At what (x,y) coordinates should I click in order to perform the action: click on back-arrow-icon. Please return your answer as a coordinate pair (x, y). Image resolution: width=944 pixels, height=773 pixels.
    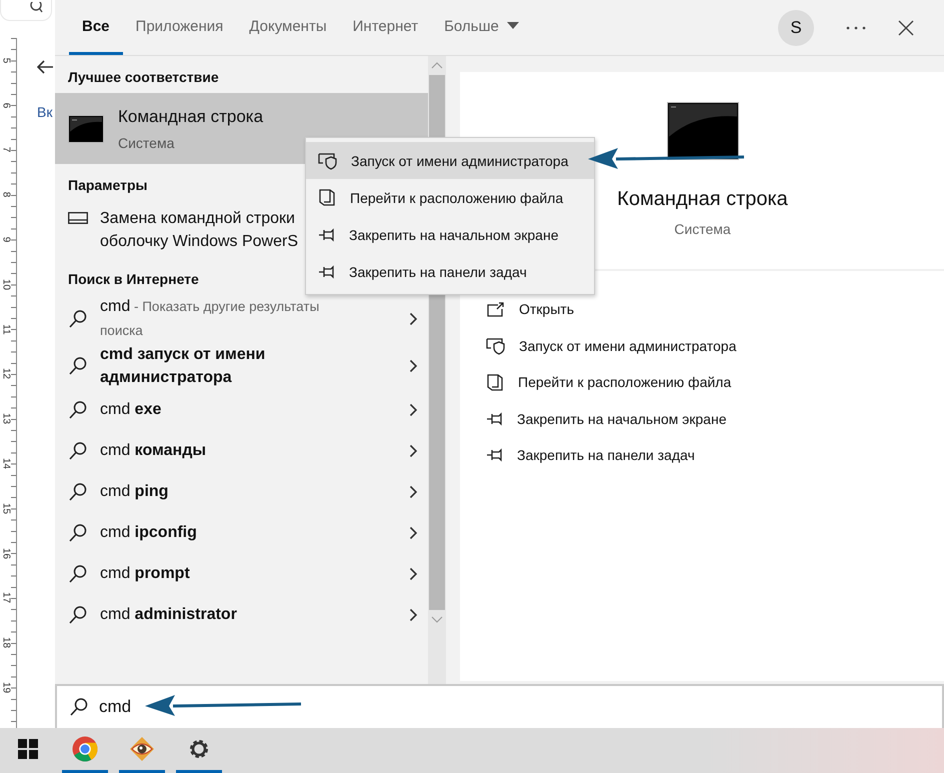
    Looking at the image, I should click on (45, 67).